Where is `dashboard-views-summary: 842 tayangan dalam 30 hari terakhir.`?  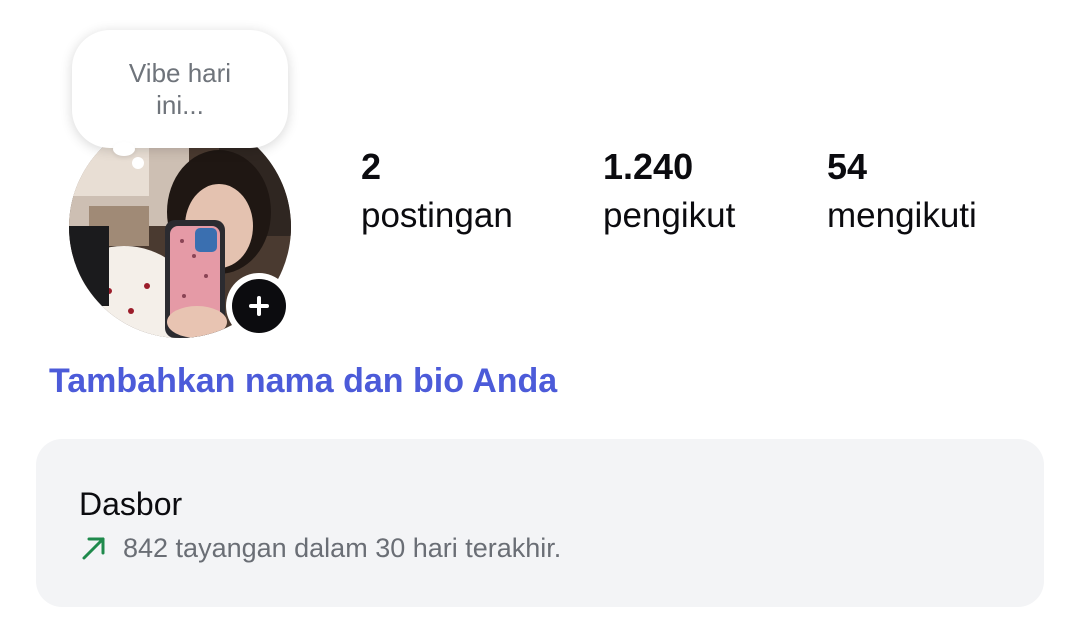
dashboard-views-summary: 842 tayangan dalam 30 hari terakhir. is located at coordinates (320, 548).